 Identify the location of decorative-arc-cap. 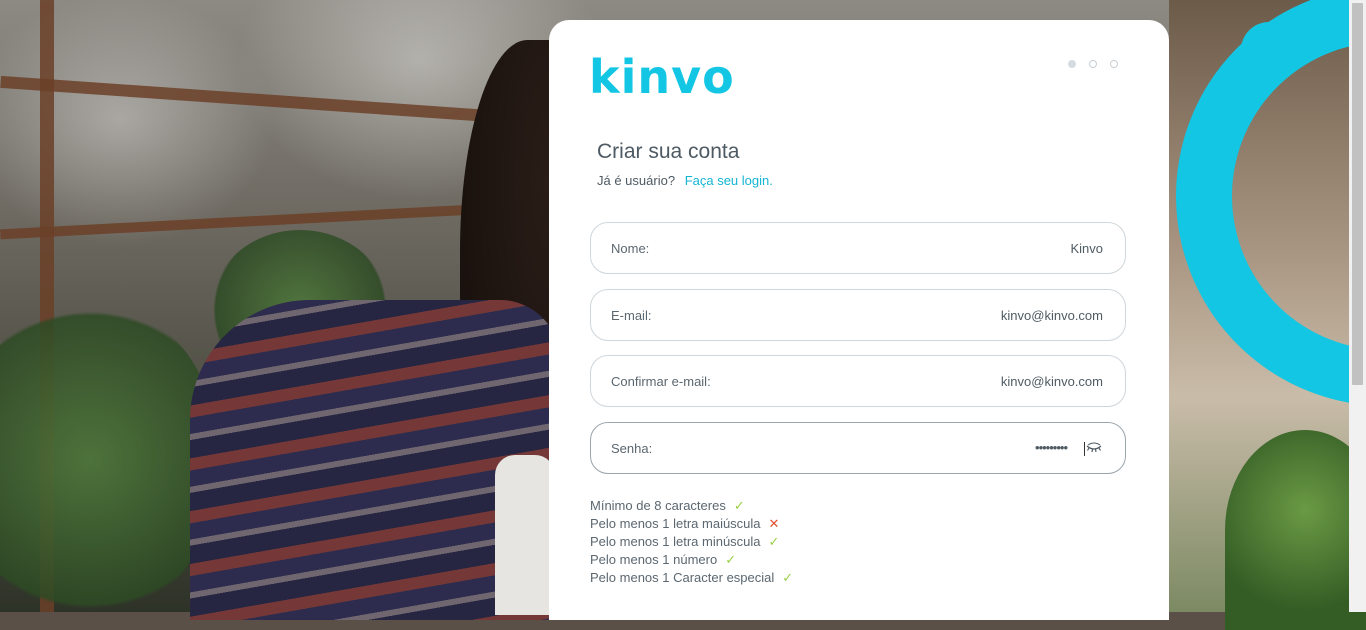
(1269, 50).